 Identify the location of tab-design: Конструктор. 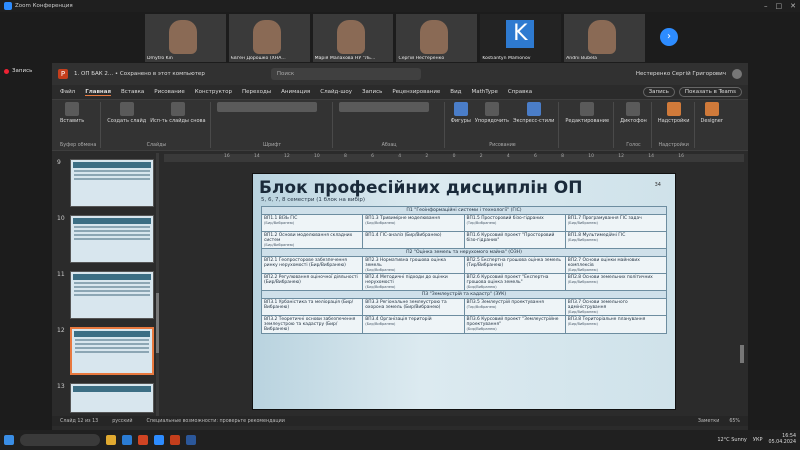
(213, 92).